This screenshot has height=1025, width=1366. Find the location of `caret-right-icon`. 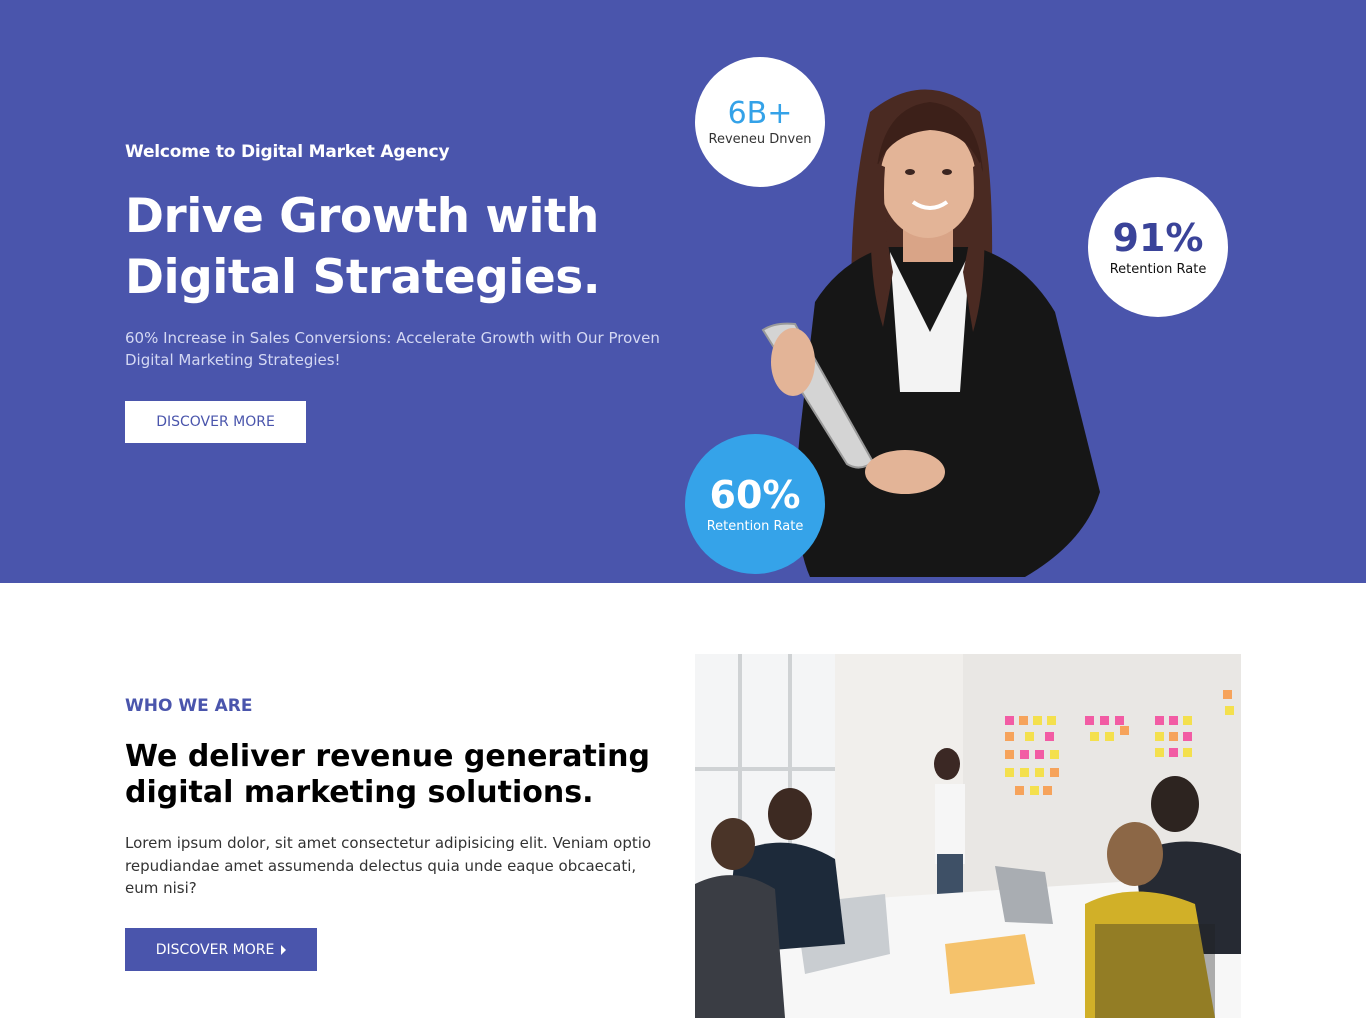

caret-right-icon is located at coordinates (284, 949).